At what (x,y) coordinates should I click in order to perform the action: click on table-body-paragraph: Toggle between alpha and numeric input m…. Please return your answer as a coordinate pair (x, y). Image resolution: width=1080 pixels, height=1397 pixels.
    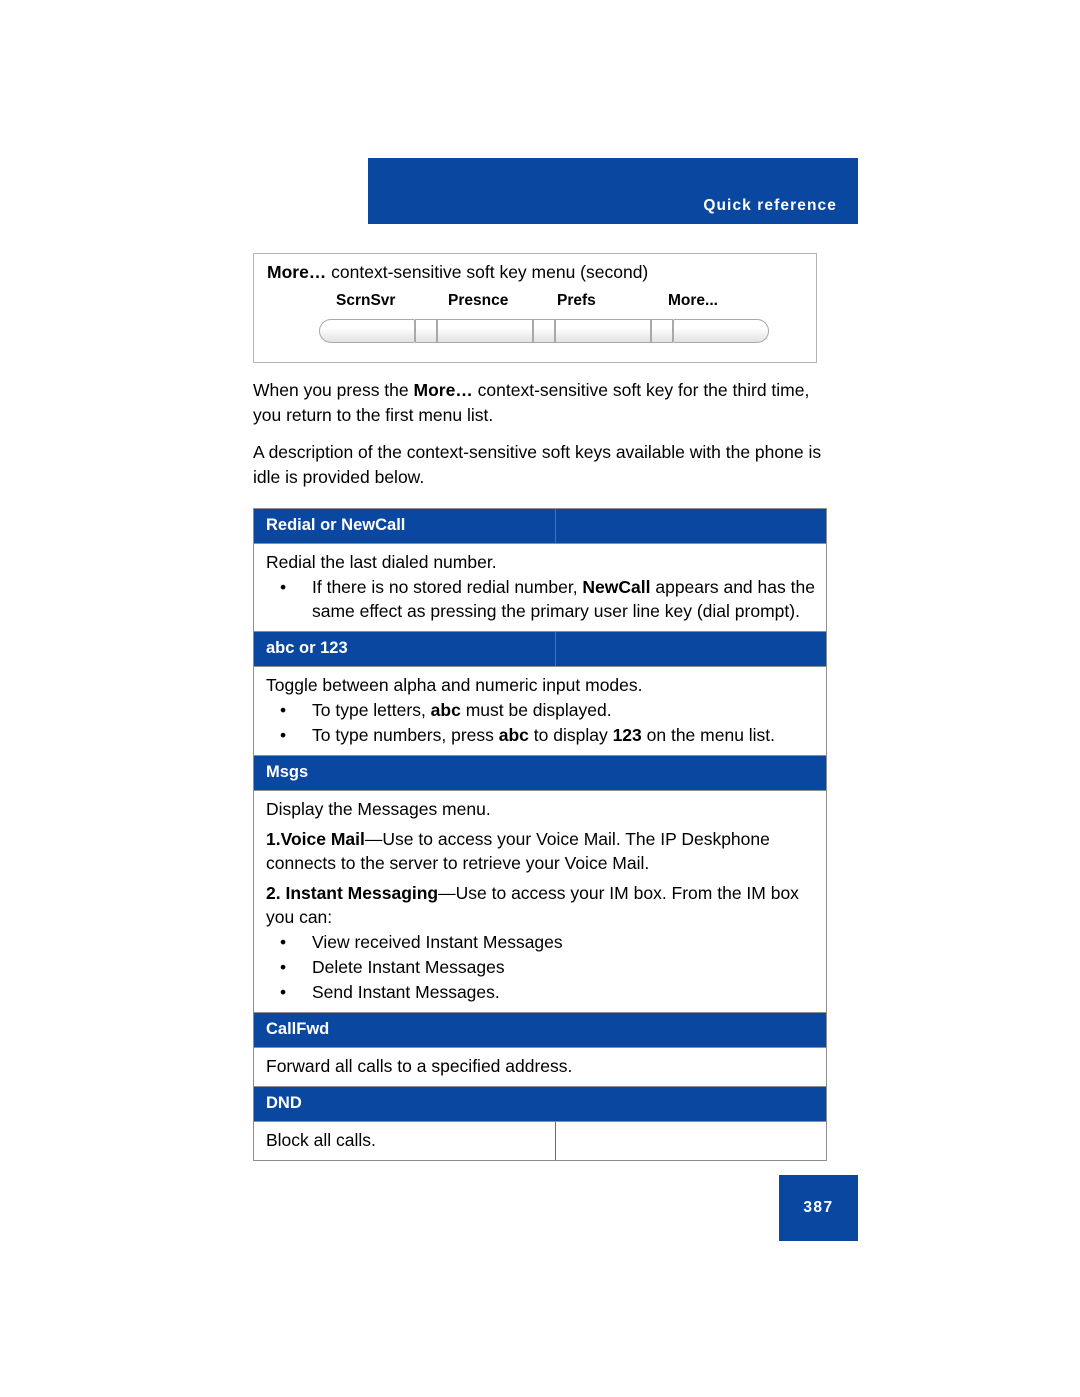
    Looking at the image, I should click on (454, 685).